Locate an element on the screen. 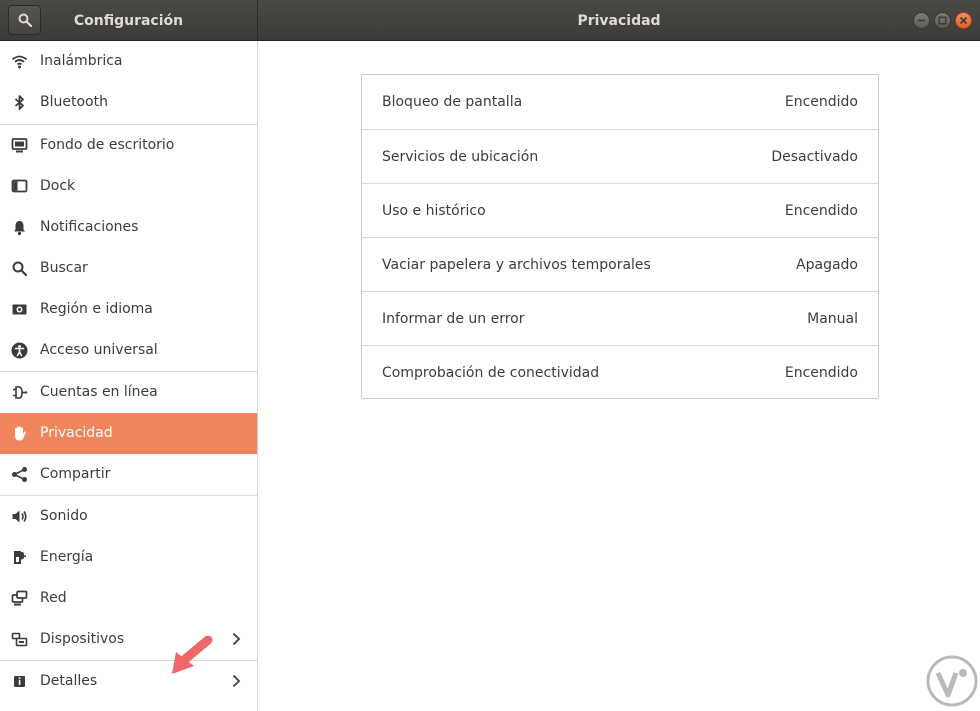  header-bar: Configuración Privacidad is located at coordinates (490, 20).